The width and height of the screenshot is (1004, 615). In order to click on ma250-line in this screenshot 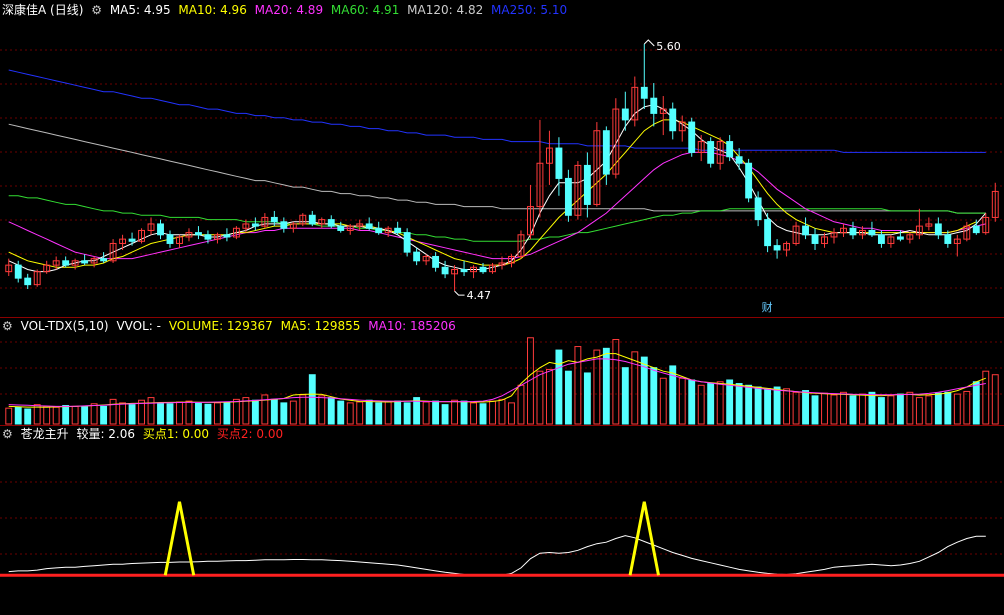, I will do `click(497, 111)`.